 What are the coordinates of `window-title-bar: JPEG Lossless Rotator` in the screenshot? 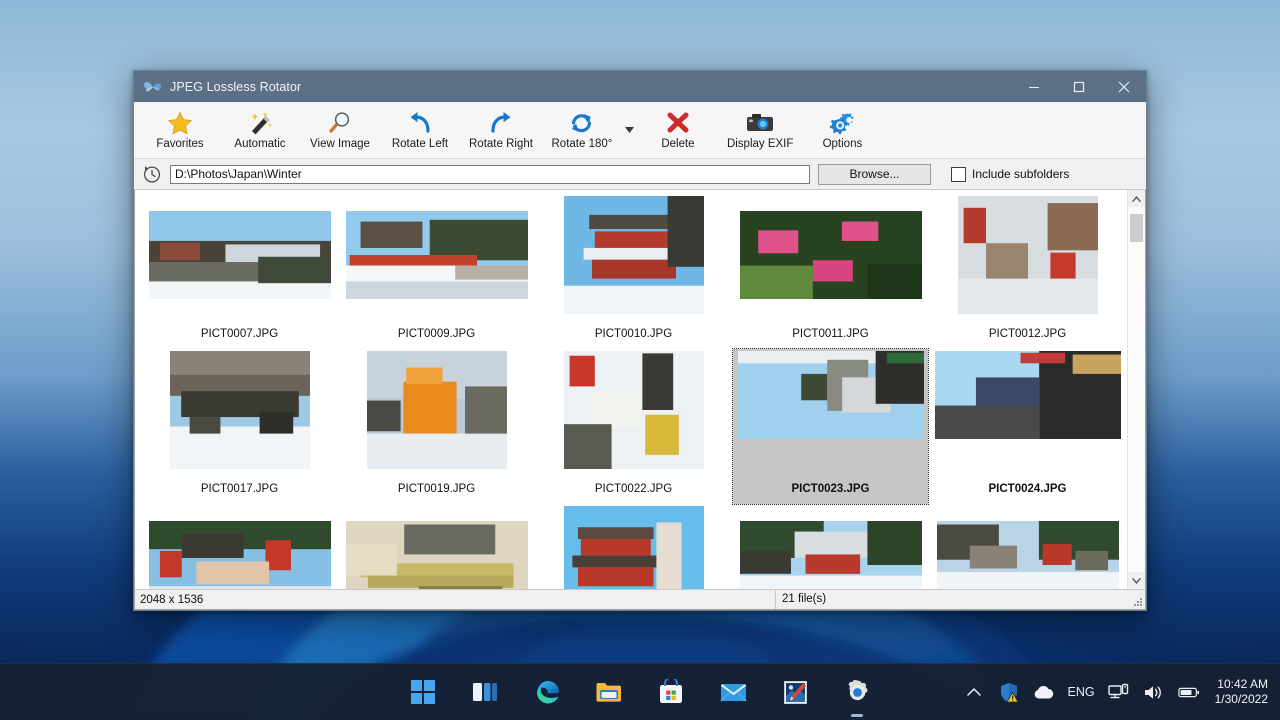 It's located at (640, 86).